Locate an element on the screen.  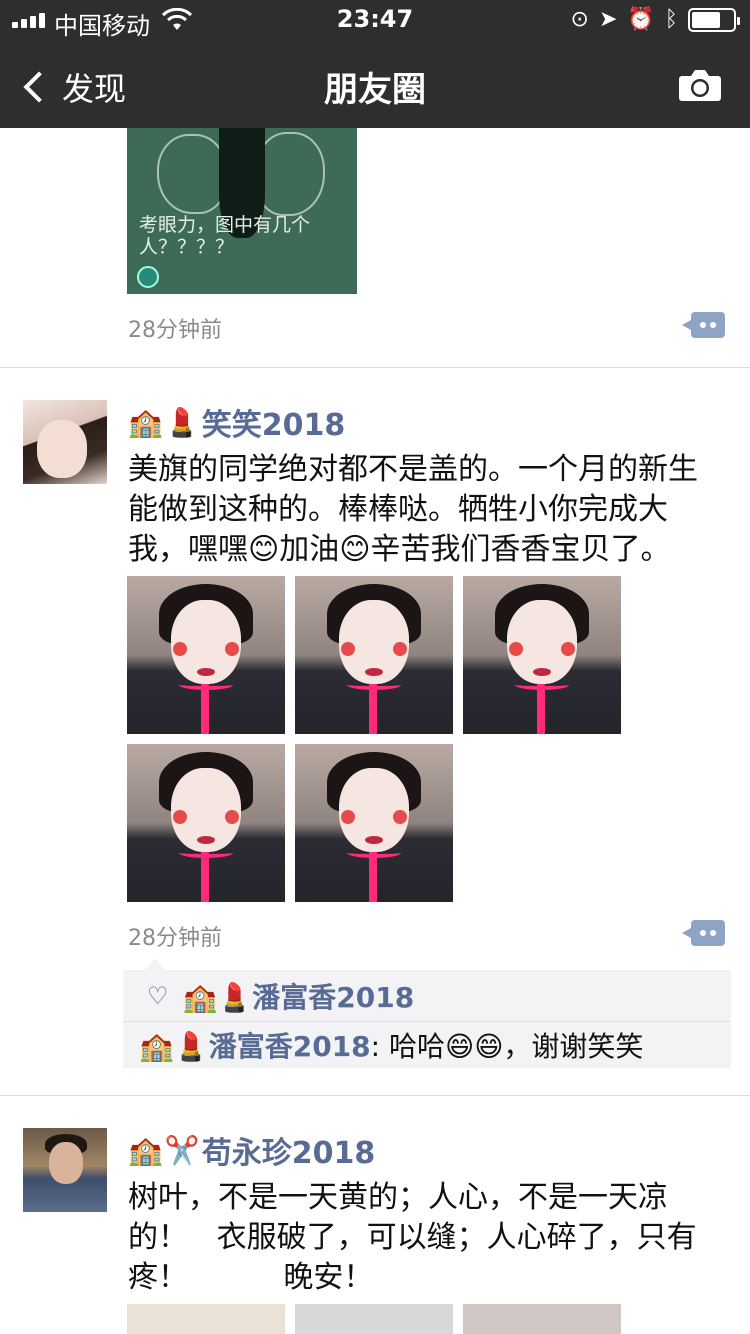
likes-row: ♡ 🏫💄潘富香2018 is located at coordinates (427, 996).